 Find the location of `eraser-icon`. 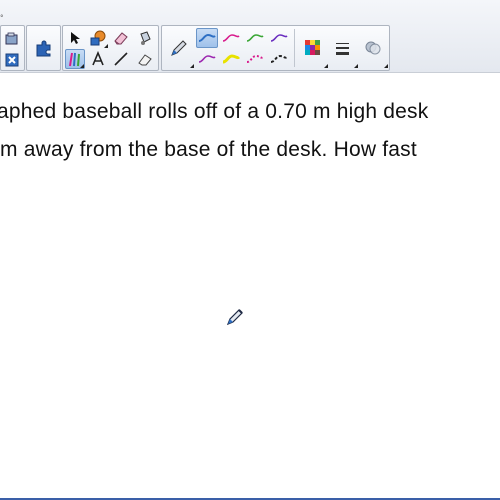

eraser-icon is located at coordinates (121, 38).